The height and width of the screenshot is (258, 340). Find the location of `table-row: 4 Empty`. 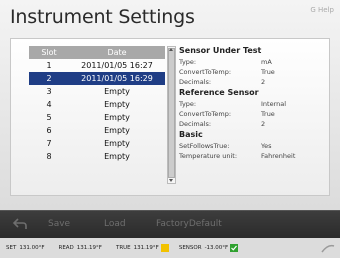

table-row: 4 Empty is located at coordinates (97, 104).